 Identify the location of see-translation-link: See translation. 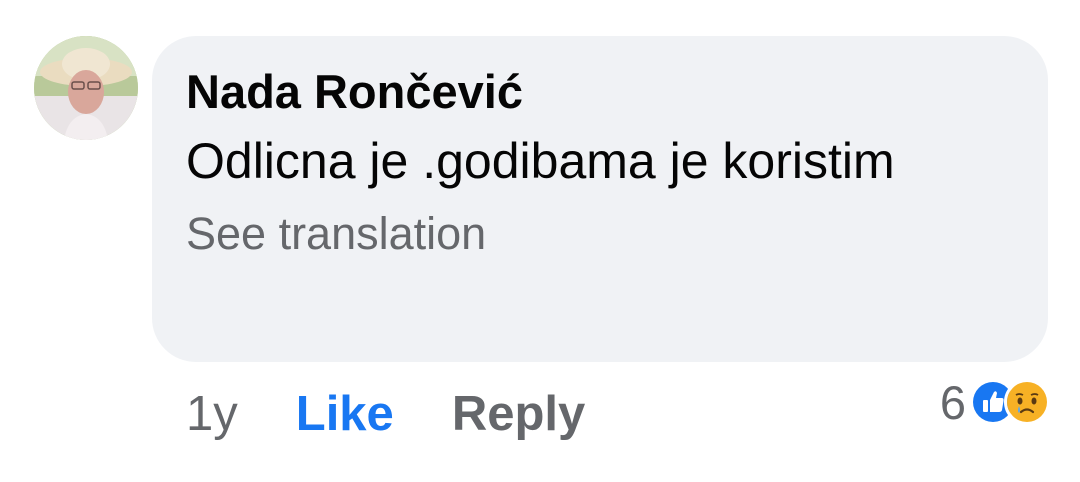
(600, 234).